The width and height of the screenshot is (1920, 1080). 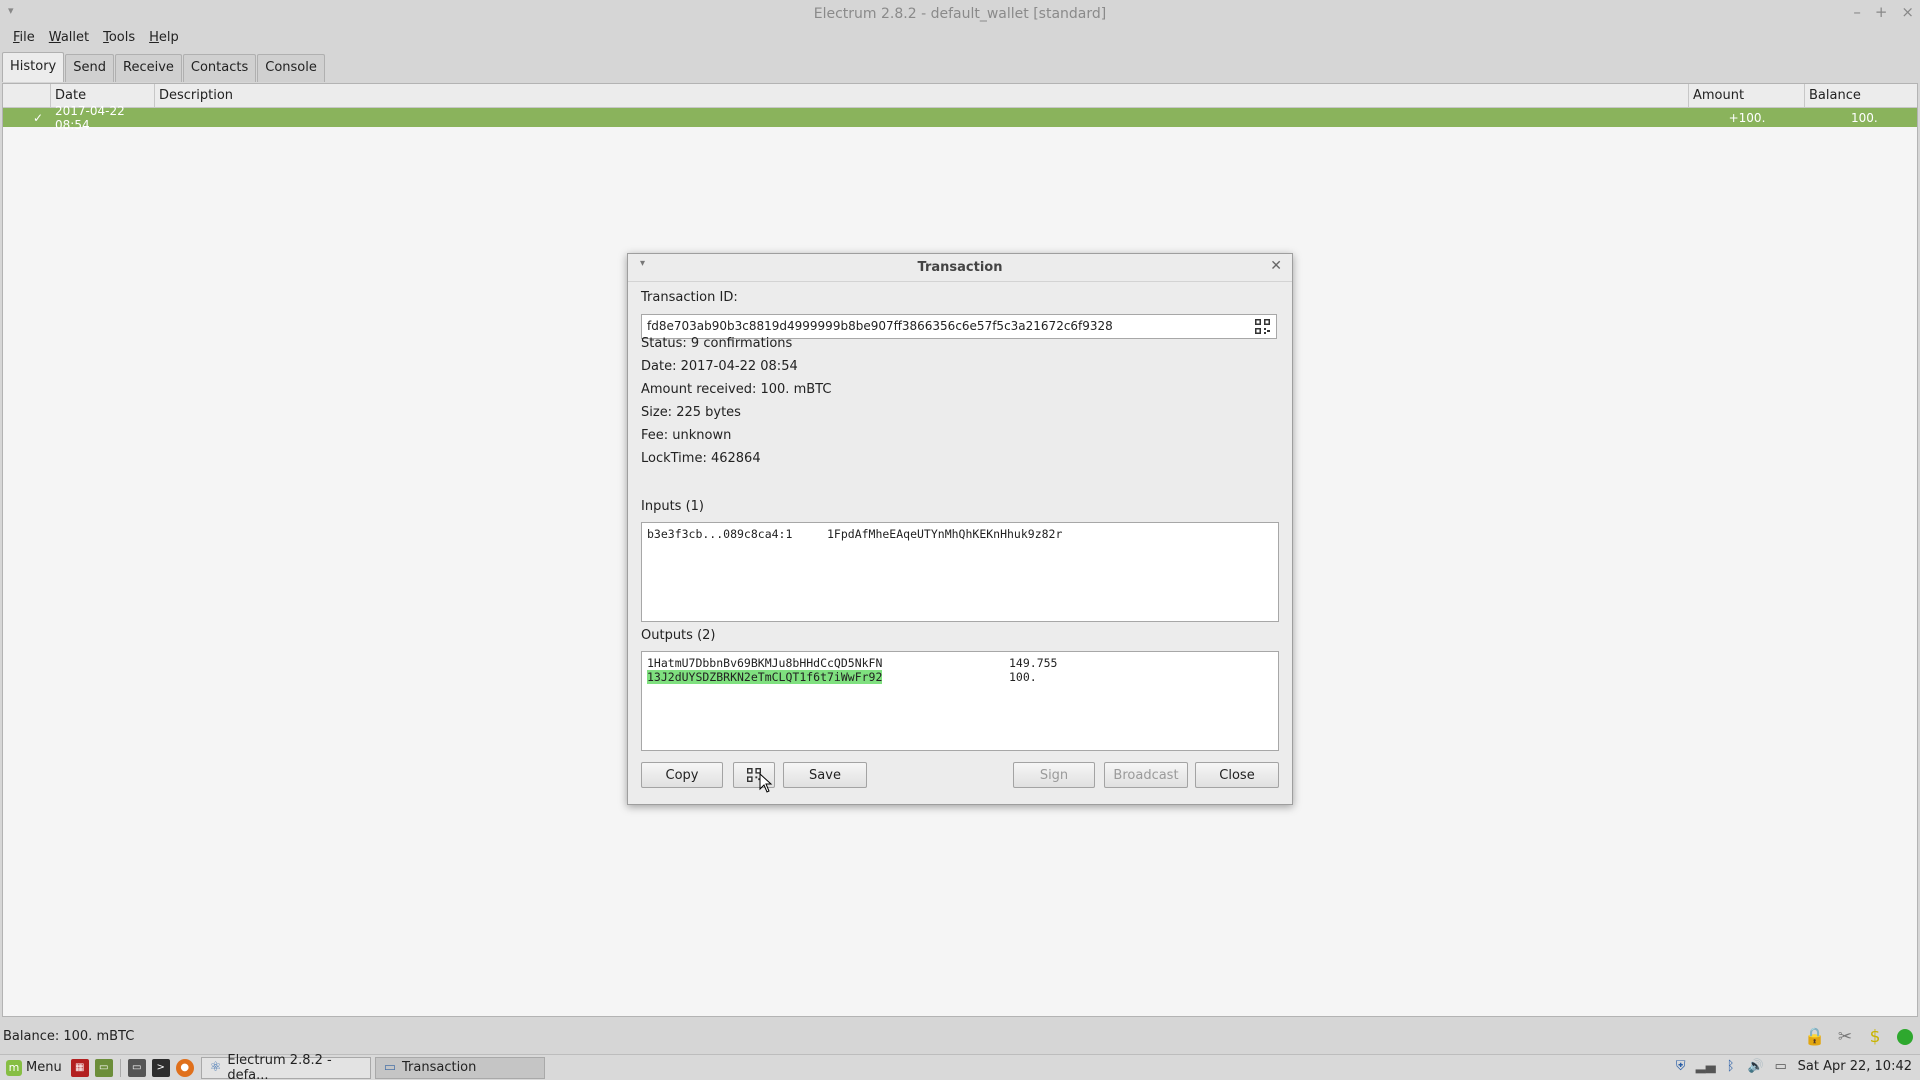 What do you see at coordinates (766, 783) in the screenshot?
I see `mouse-cursor-icon` at bounding box center [766, 783].